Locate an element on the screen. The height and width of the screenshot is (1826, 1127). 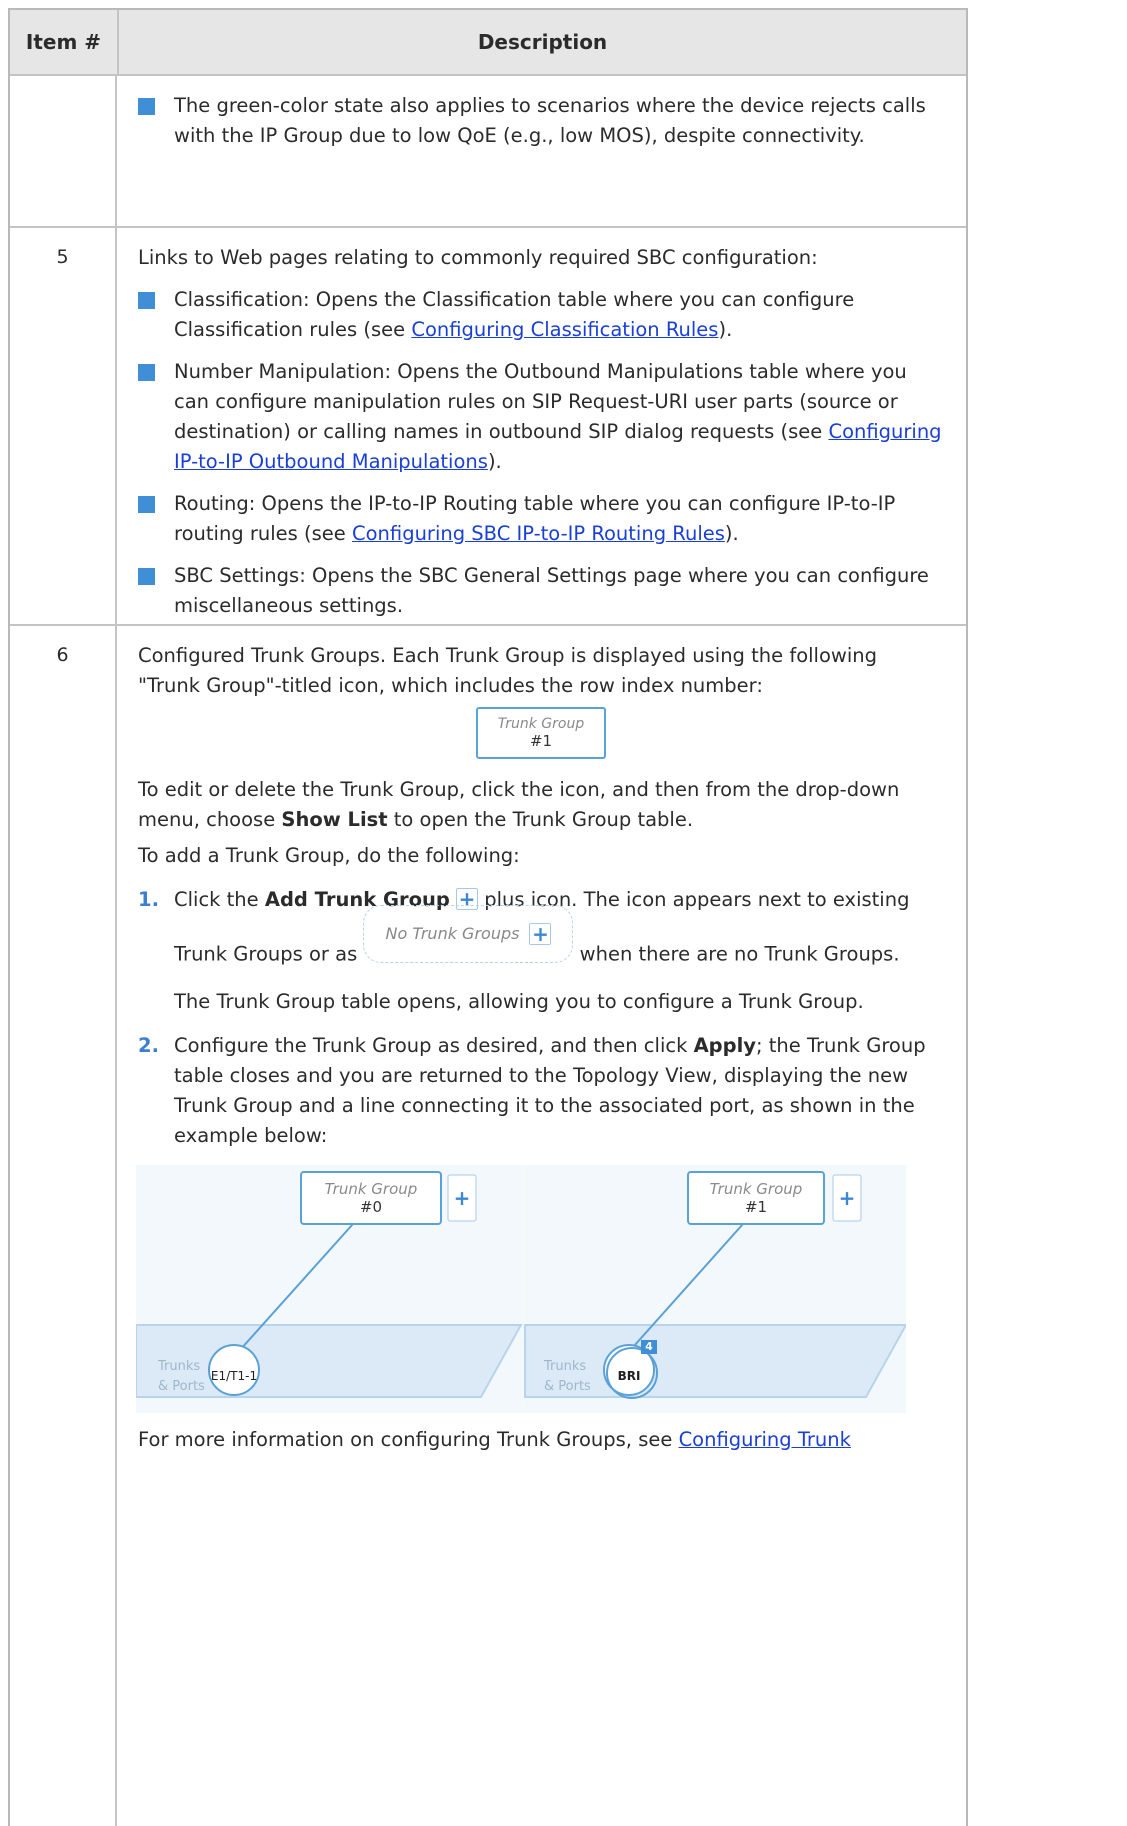
right-port-label: BRI is located at coordinates (629, 1376).